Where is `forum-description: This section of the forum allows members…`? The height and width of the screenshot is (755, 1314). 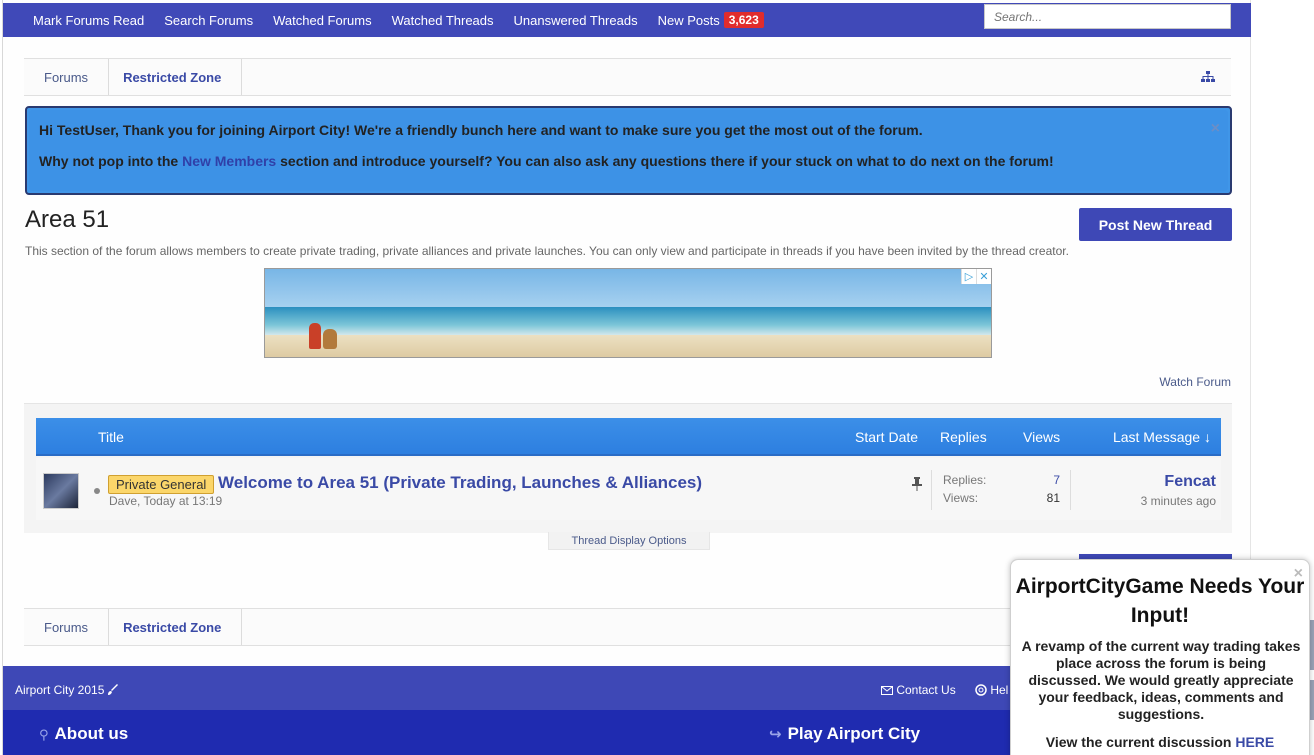
forum-description: This section of the forum allows members… is located at coordinates (547, 251).